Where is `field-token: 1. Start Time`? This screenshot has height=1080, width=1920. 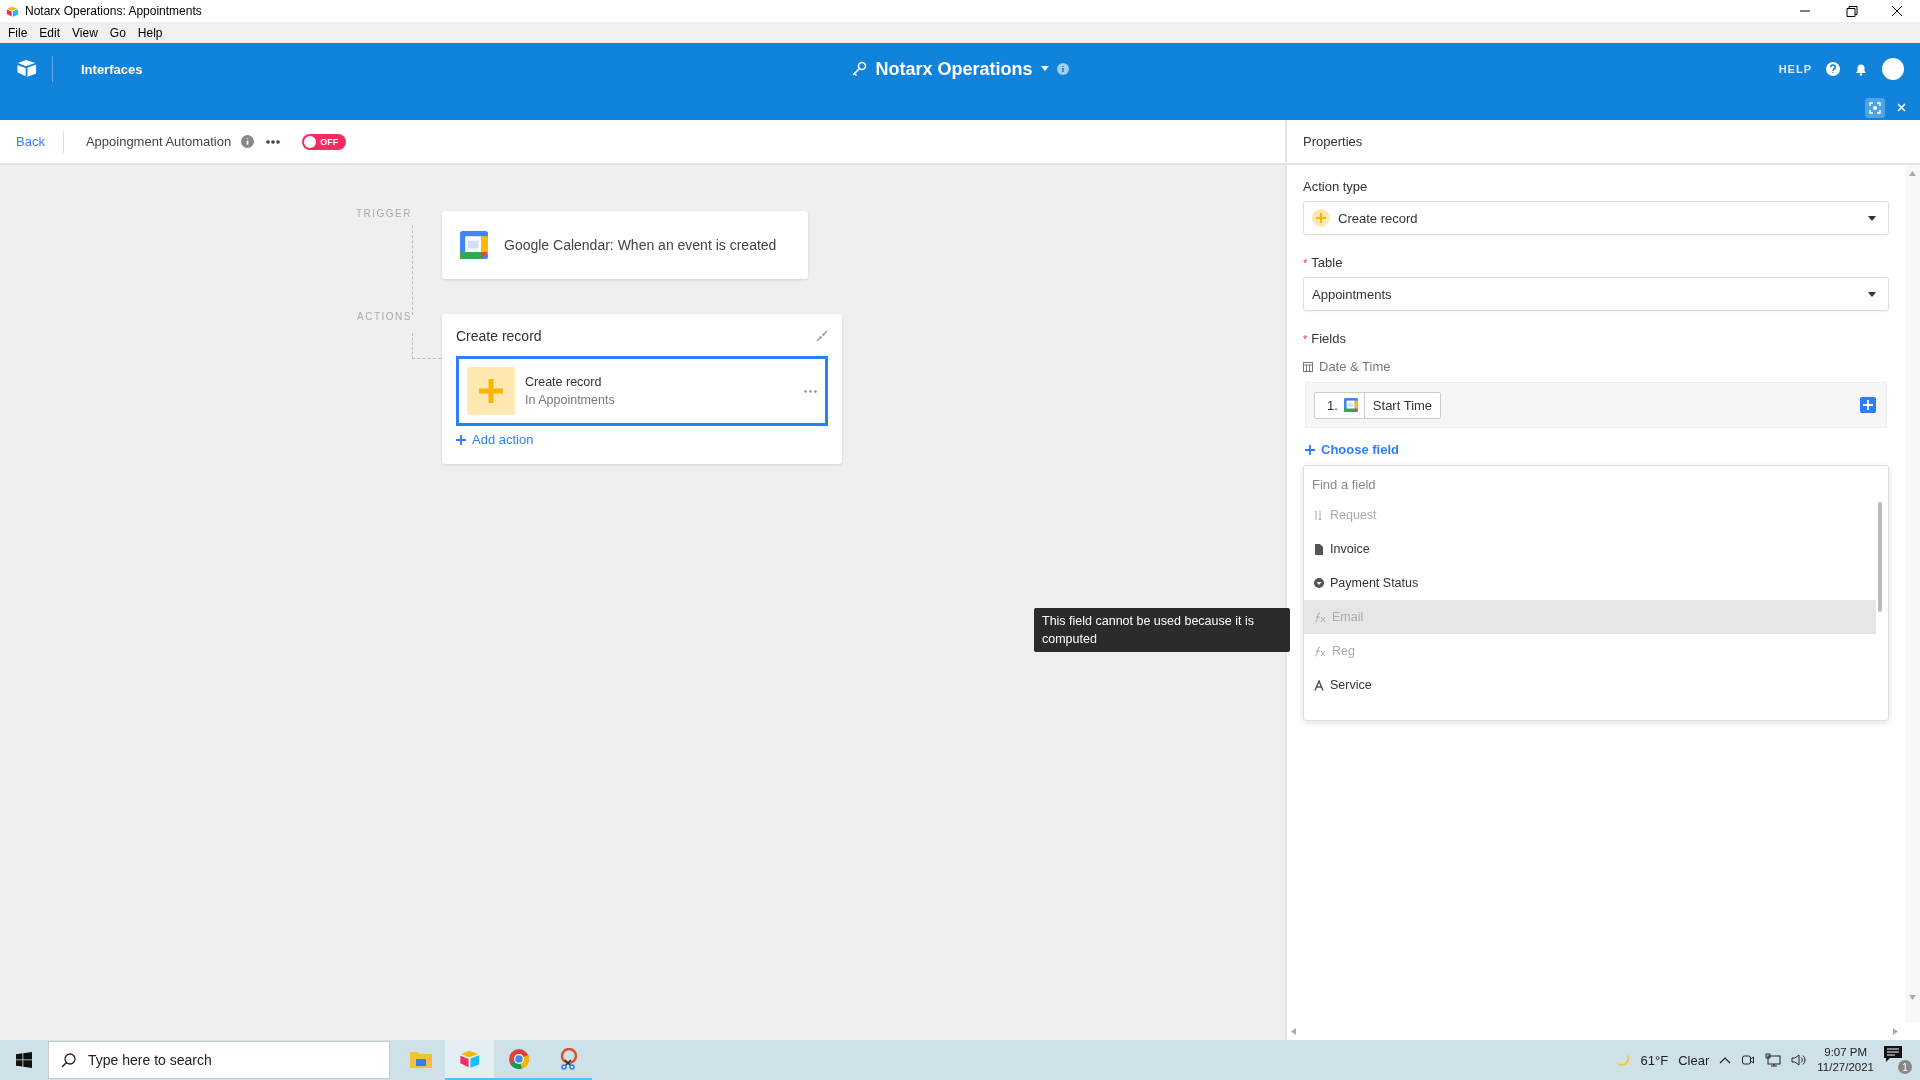
field-token: 1. Start Time is located at coordinates (1378, 405).